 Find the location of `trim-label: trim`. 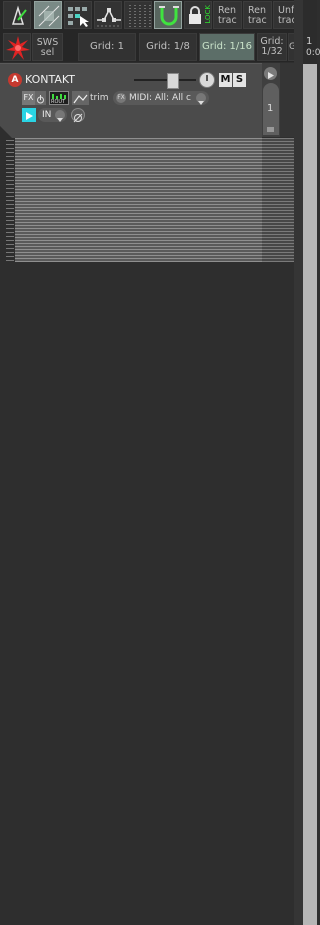

trim-label: trim is located at coordinates (99, 98).